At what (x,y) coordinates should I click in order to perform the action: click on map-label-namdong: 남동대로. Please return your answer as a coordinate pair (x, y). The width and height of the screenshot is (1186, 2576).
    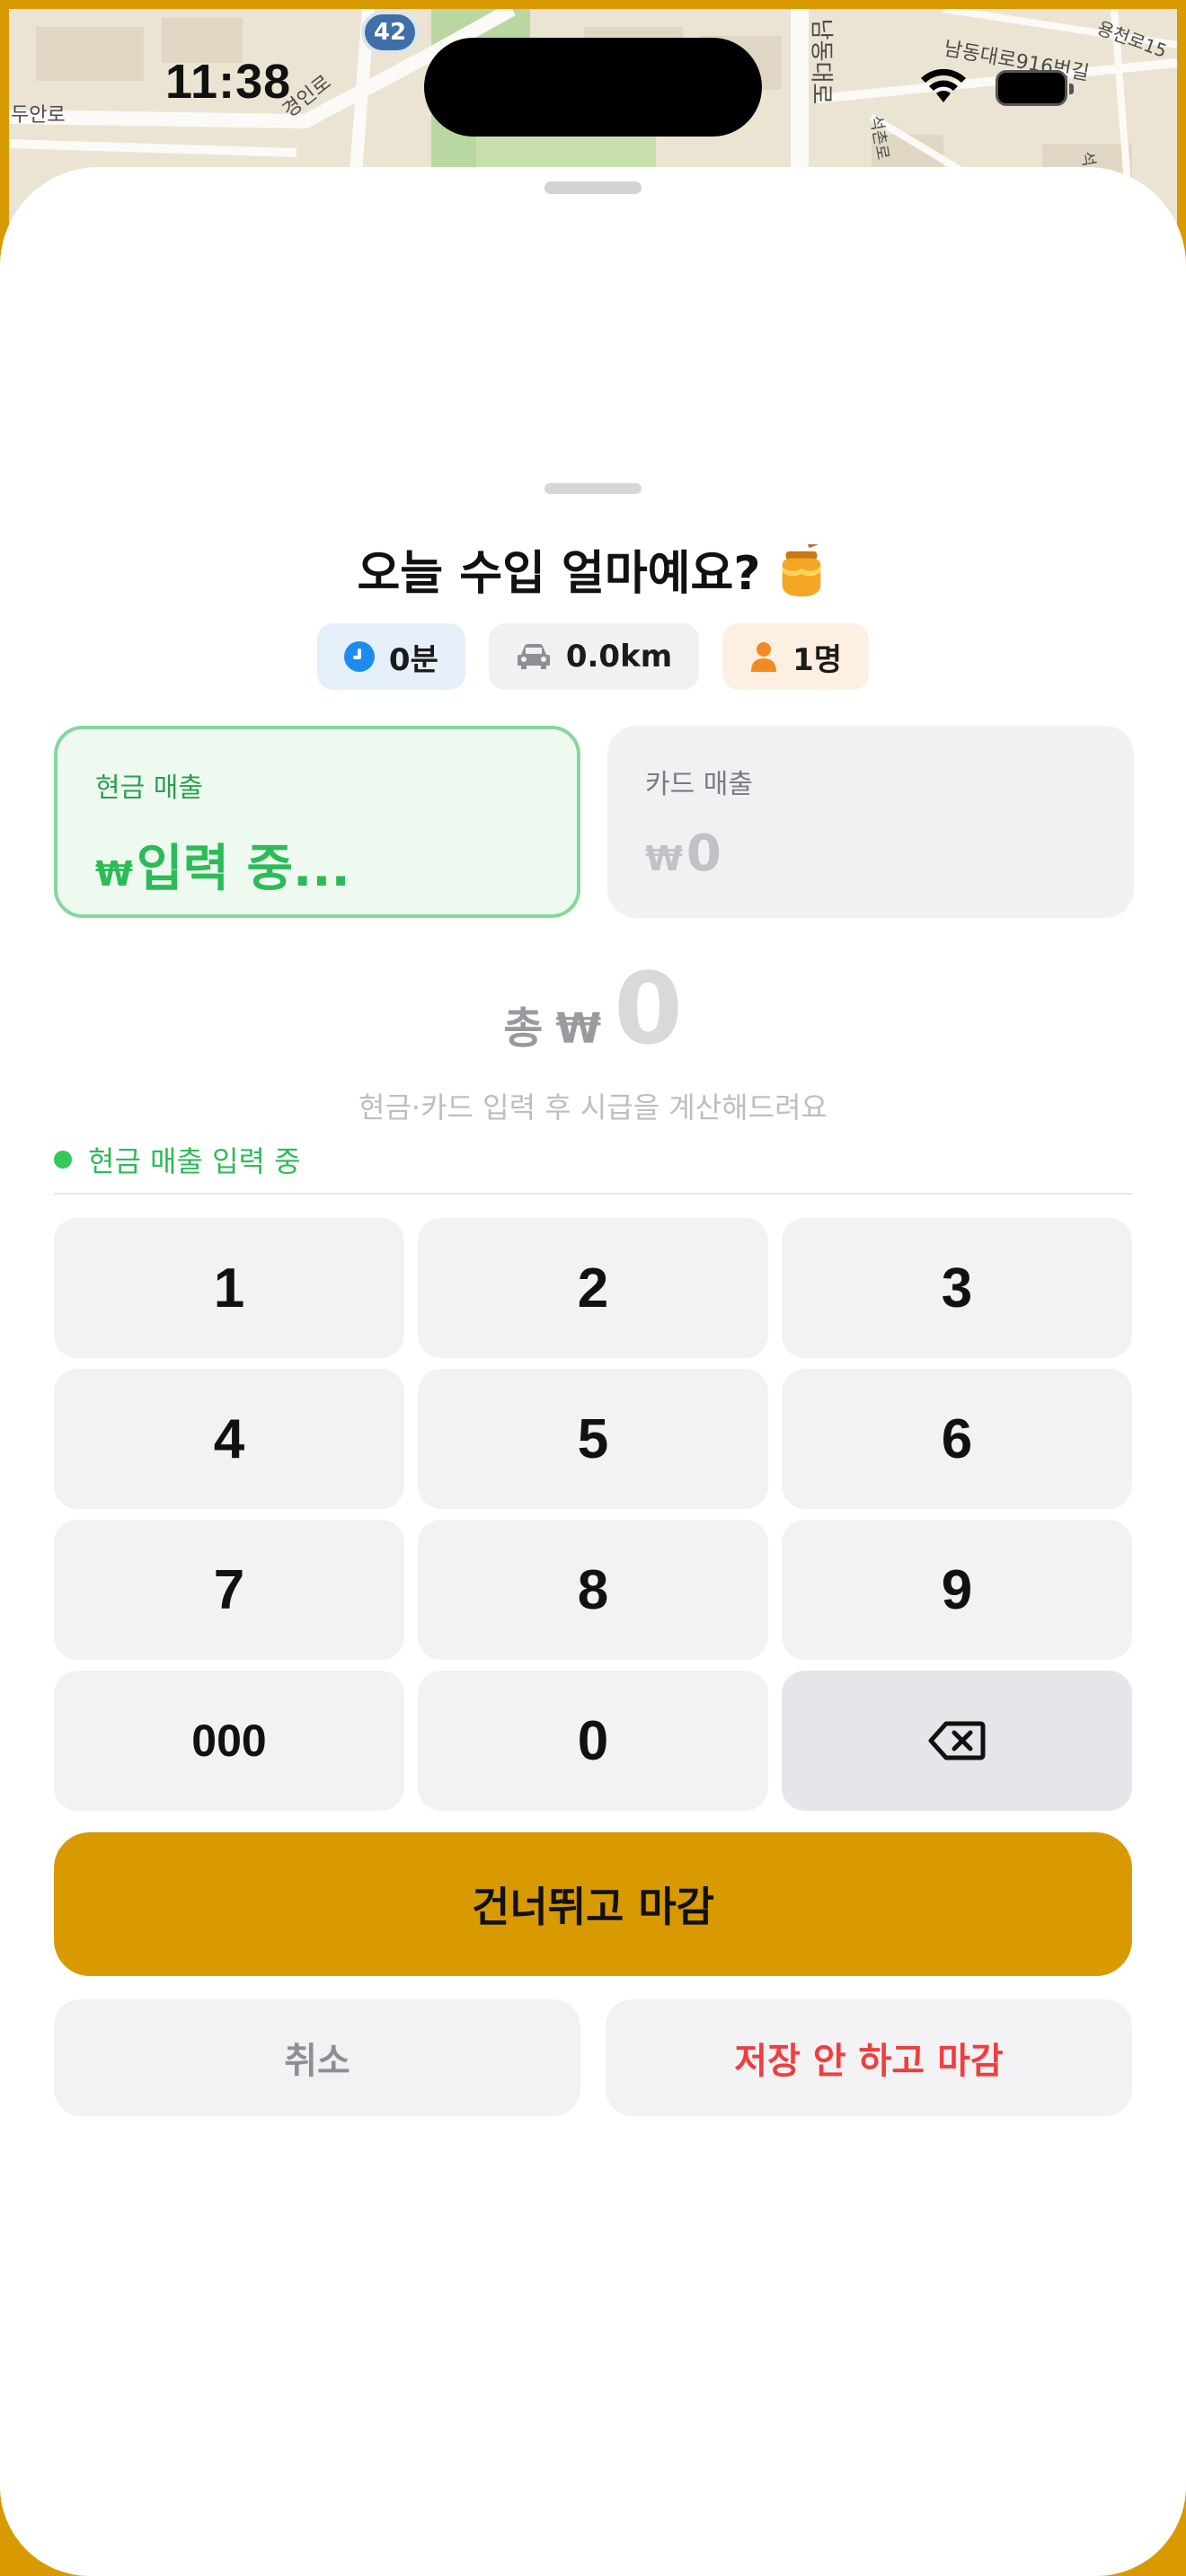
    Looking at the image, I should click on (821, 62).